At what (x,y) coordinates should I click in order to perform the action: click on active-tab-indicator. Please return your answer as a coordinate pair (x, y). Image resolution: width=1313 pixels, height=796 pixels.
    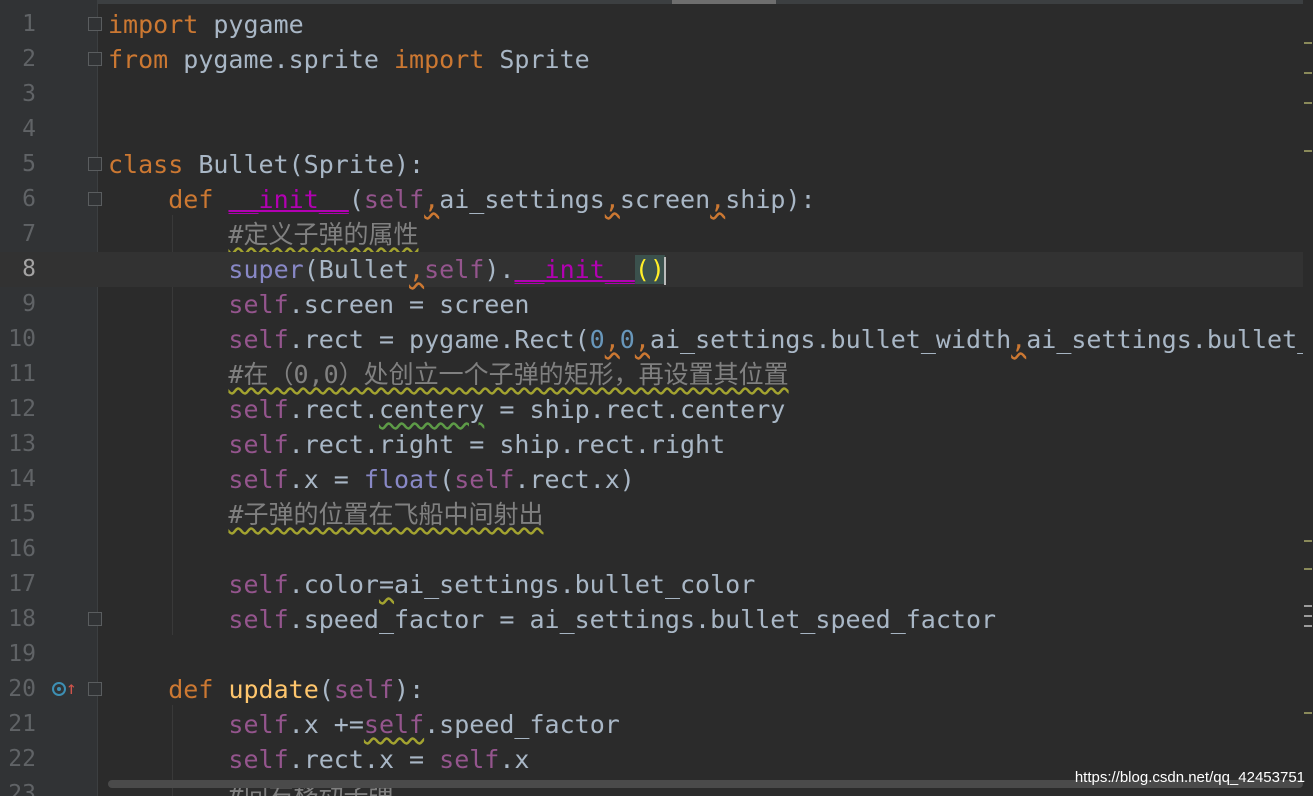
    Looking at the image, I should click on (724, 2).